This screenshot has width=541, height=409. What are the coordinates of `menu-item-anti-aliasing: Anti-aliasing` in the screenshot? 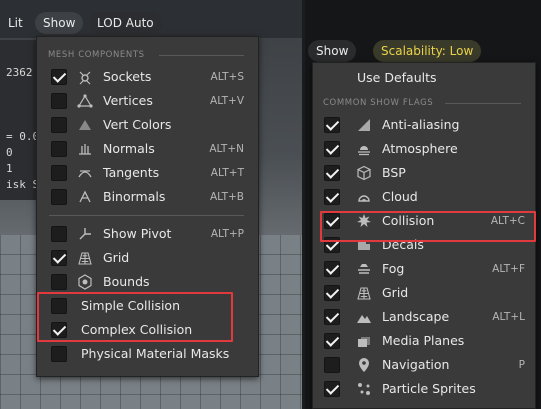 It's located at (424, 125).